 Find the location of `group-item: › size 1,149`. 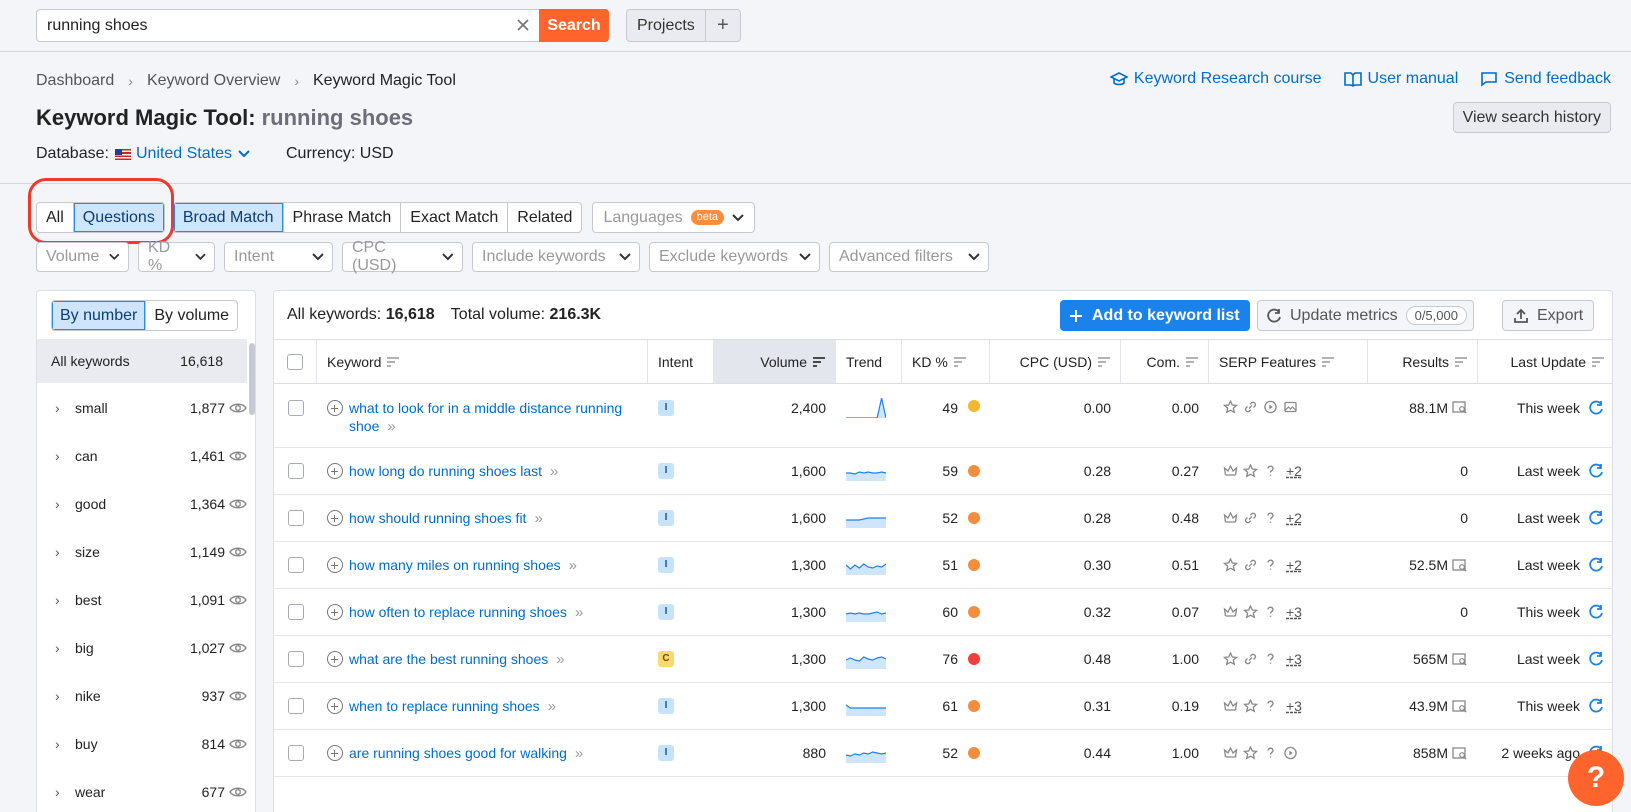

group-item: › size 1,149 is located at coordinates (142, 552).